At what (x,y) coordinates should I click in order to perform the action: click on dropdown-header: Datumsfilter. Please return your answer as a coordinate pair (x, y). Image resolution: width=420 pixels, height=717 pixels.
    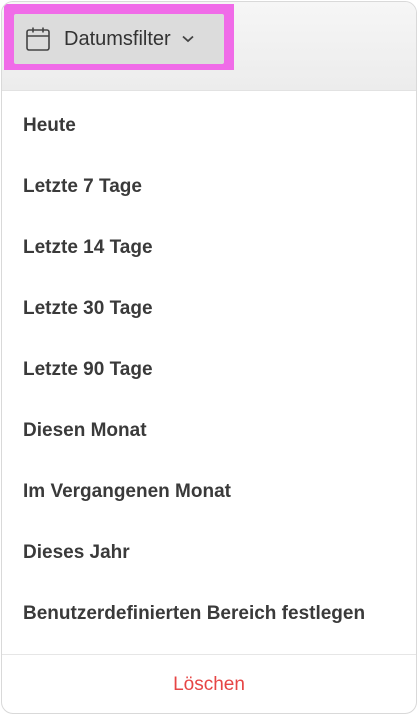
    Looking at the image, I should click on (209, 46).